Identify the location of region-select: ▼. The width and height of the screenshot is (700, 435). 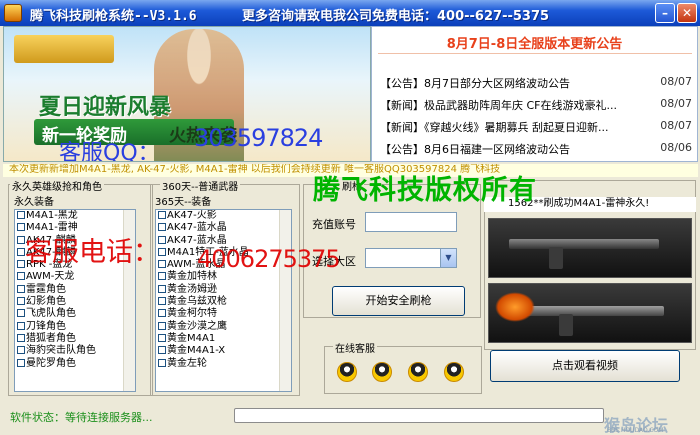
(411, 258).